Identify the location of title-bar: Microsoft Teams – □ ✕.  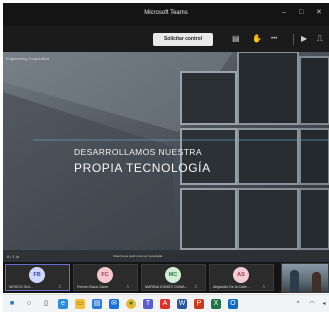
(166, 14).